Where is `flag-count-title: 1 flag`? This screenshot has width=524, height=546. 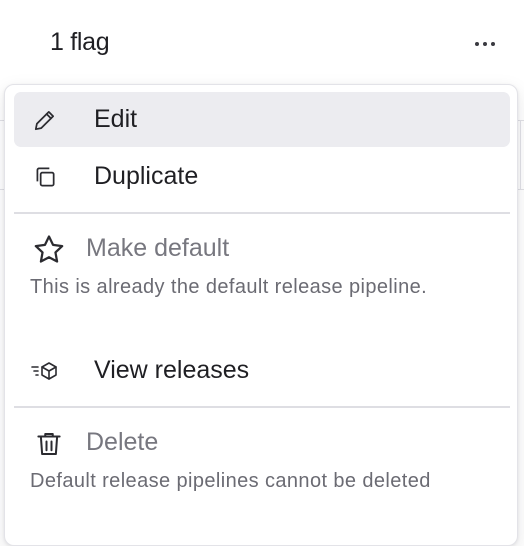
flag-count-title: 1 flag is located at coordinates (80, 42).